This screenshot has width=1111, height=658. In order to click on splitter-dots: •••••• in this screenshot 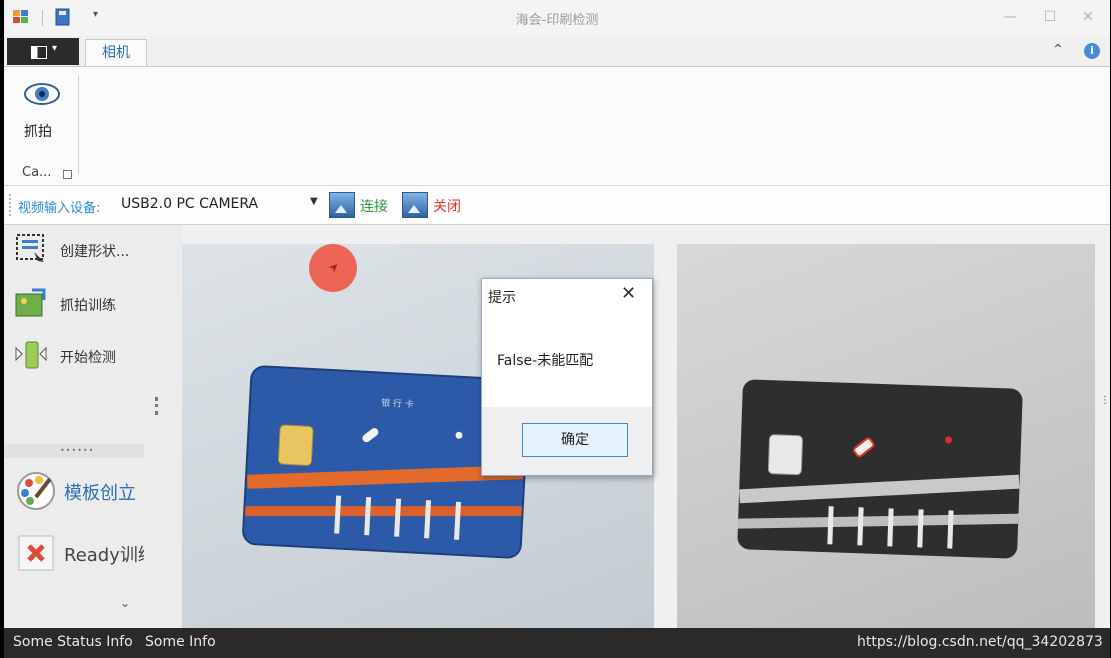, I will do `click(77, 450)`.